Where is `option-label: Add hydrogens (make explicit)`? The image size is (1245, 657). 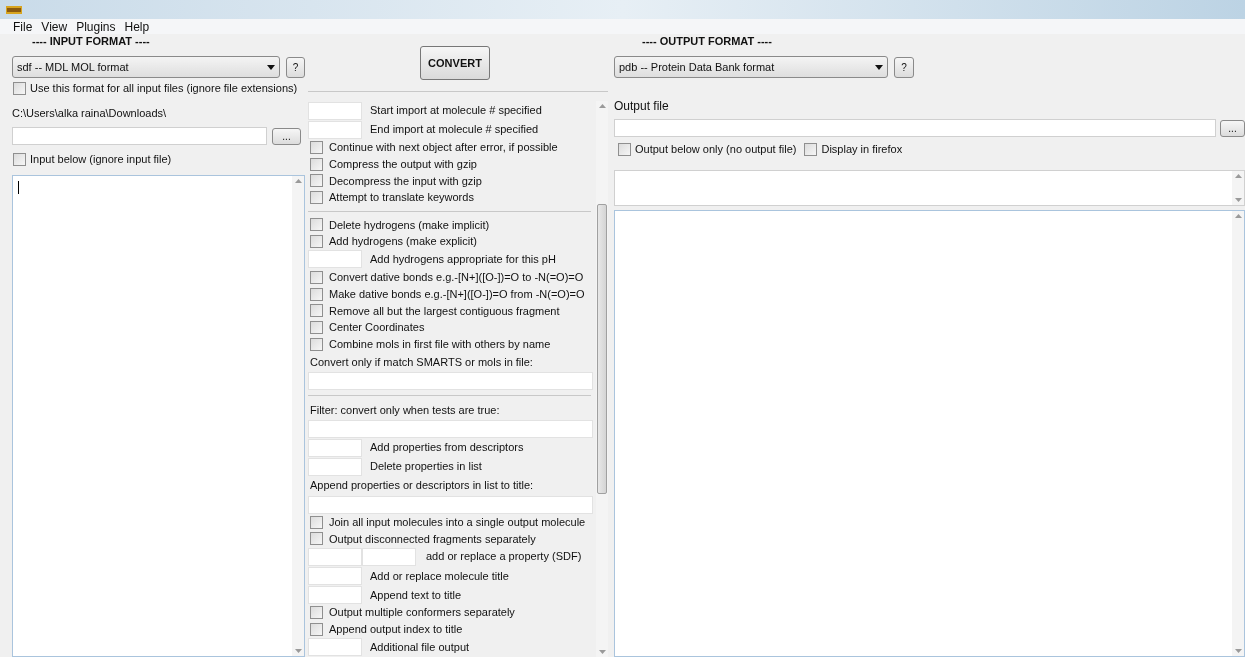 option-label: Add hydrogens (make explicit) is located at coordinates (403, 242).